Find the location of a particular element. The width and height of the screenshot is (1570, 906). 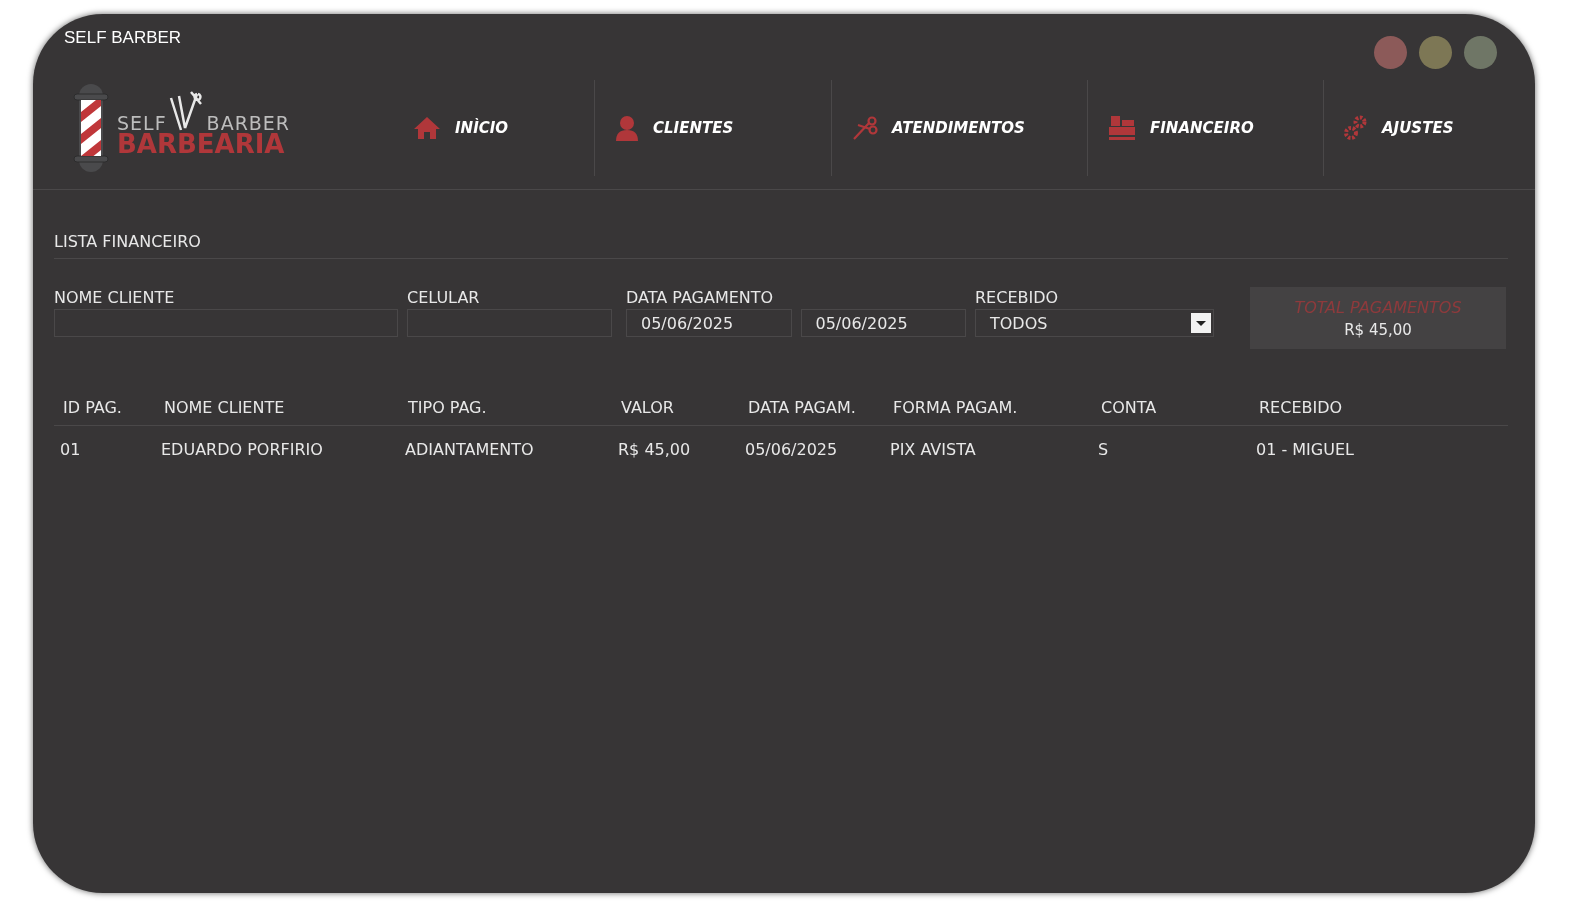

gears-icon is located at coordinates (1356, 127).